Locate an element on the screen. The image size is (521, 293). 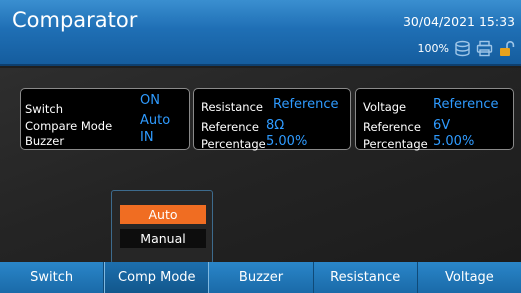
resistance-percentage-label: Percentage is located at coordinates (233, 144).